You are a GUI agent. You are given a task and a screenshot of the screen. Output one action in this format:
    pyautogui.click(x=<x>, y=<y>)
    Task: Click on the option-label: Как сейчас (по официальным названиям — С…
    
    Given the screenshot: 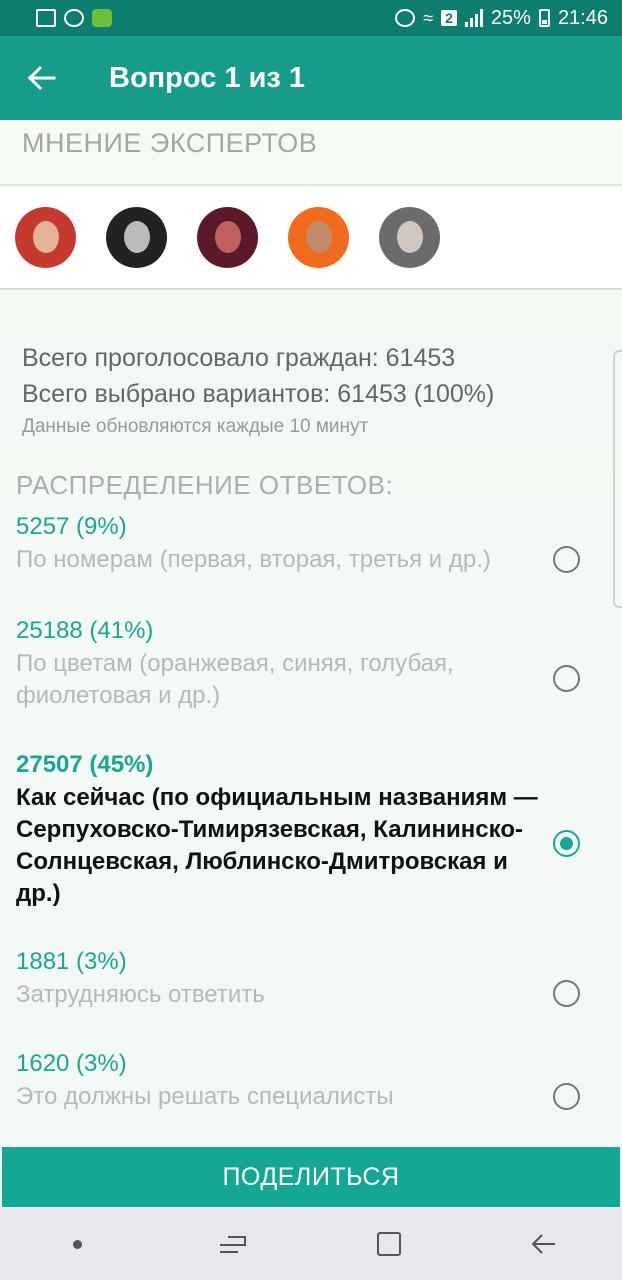 What is the action you would take?
    pyautogui.click(x=277, y=845)
    